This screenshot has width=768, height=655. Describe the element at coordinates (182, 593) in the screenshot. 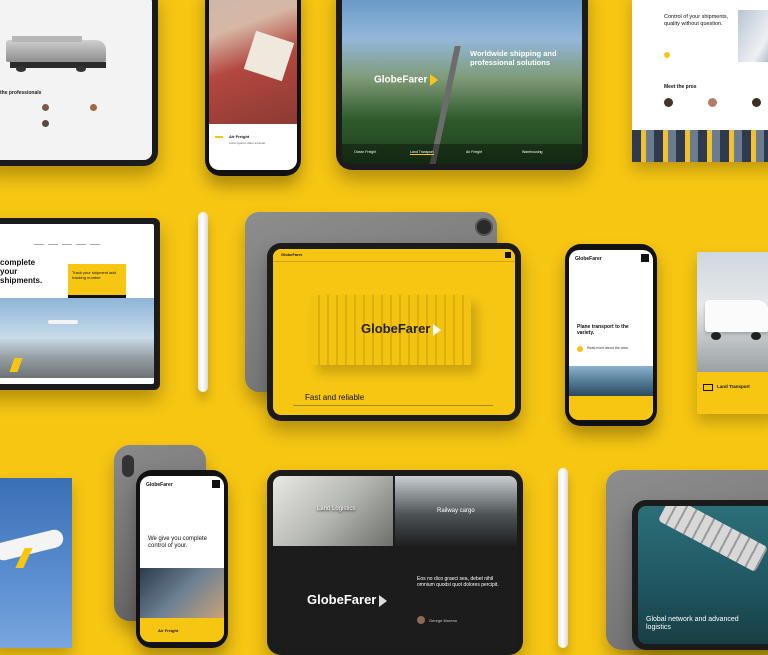

I see `office-photo` at that location.